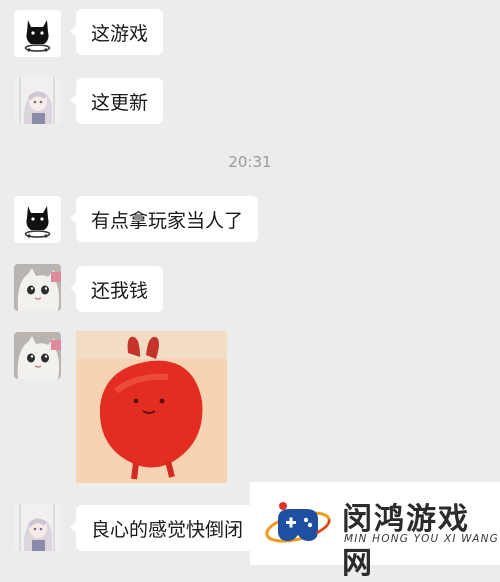  What do you see at coordinates (375, 531) in the screenshot?
I see `site-watermark: 闵鸿游戏网 MIN HONG YOU XI WANG` at bounding box center [375, 531].